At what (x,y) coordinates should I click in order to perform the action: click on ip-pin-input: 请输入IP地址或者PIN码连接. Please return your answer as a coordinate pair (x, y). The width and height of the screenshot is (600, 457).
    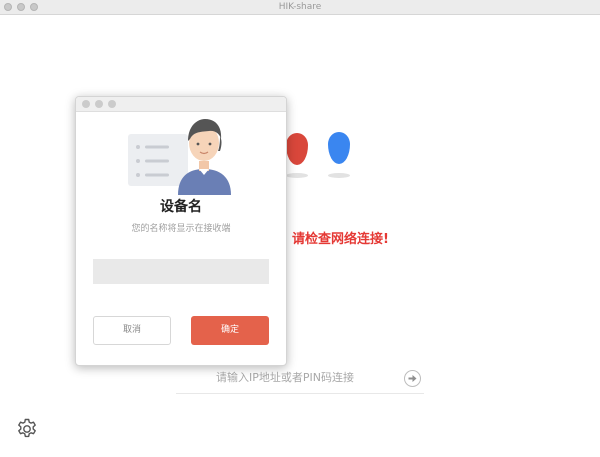
    Looking at the image, I should click on (300, 379).